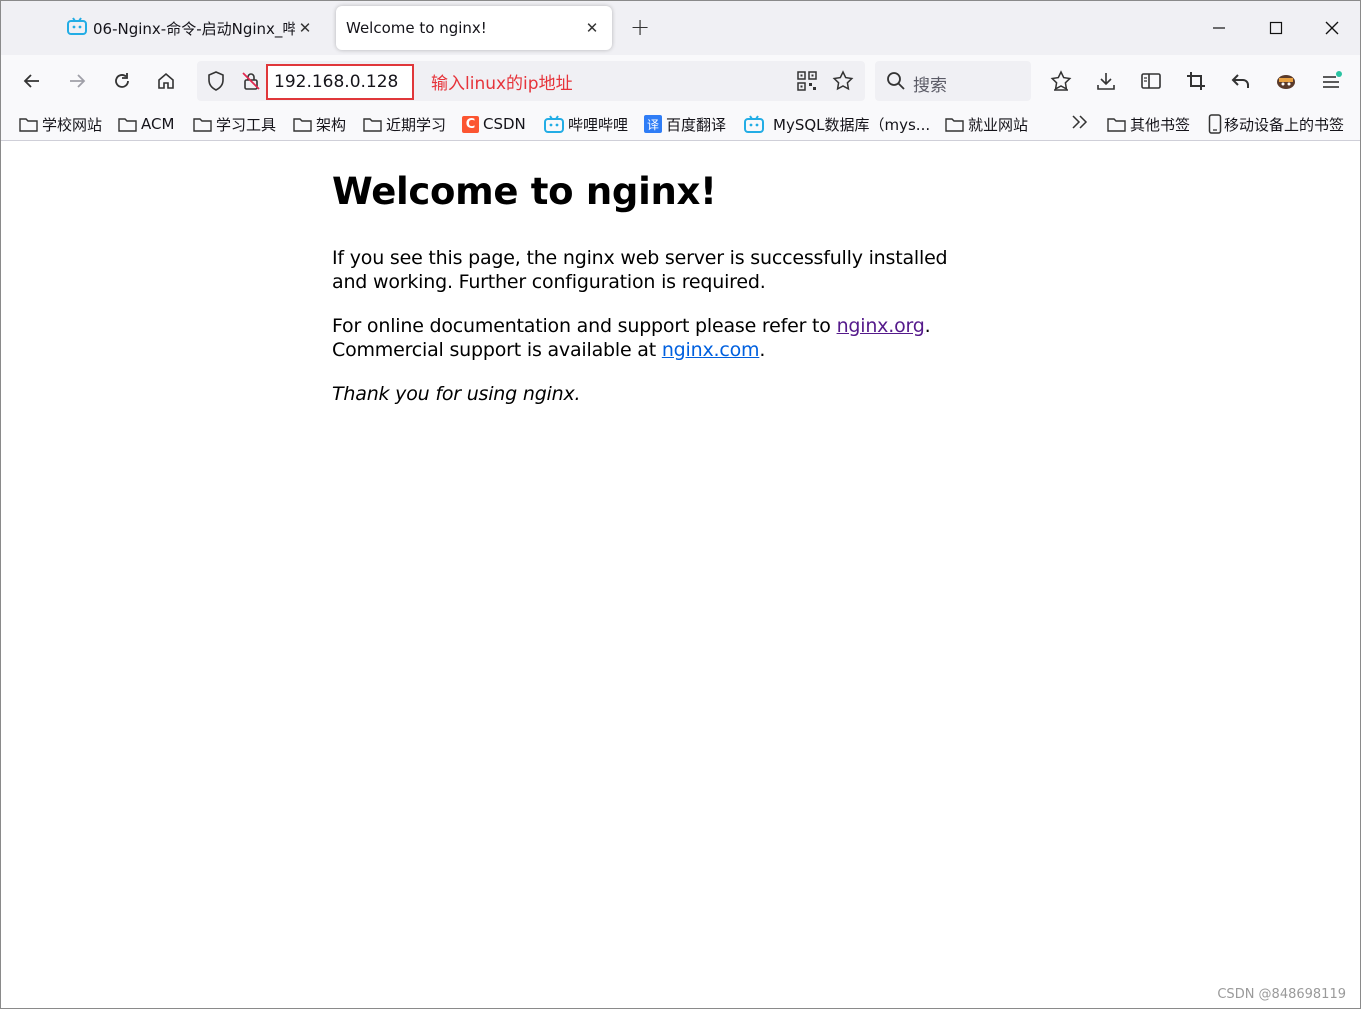  I want to click on screenshot-button, so click(1196, 81).